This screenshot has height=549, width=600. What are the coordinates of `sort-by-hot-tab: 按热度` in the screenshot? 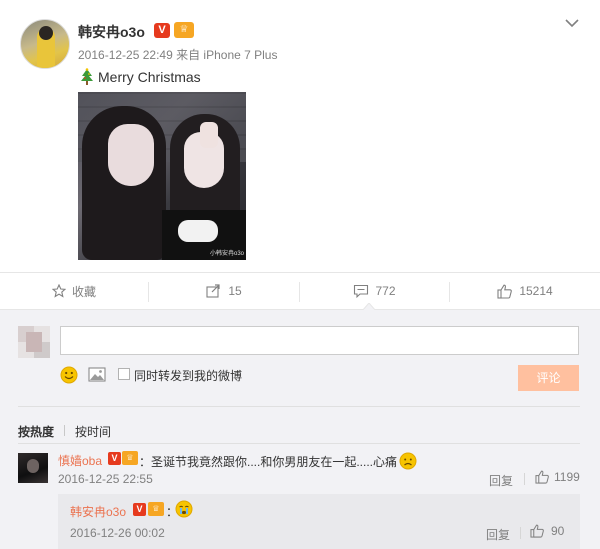 It's located at (36, 431).